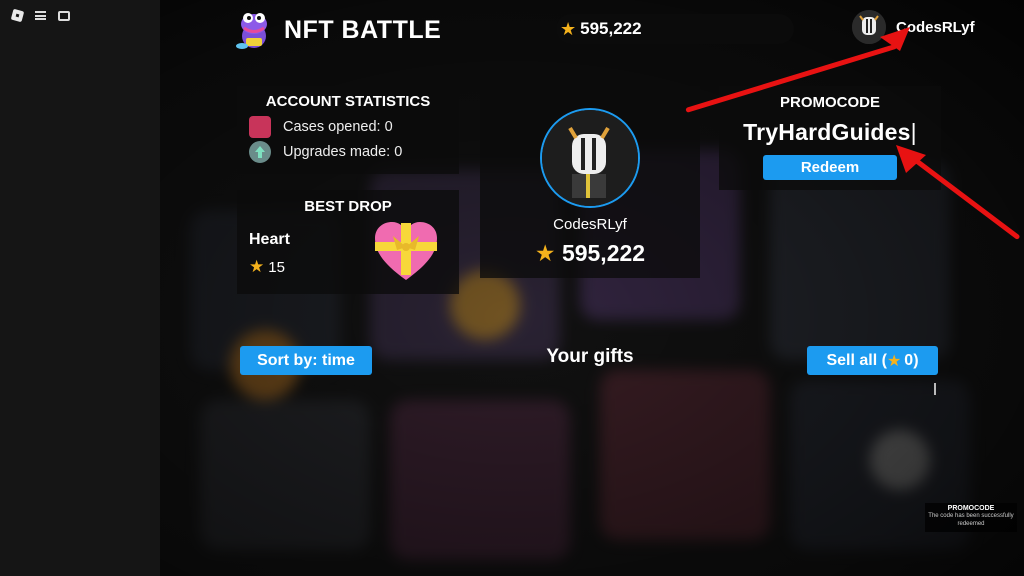 Image resolution: width=1024 pixels, height=576 pixels. What do you see at coordinates (348, 206) in the screenshot?
I see `best-drop-title: BEST DROP` at bounding box center [348, 206].